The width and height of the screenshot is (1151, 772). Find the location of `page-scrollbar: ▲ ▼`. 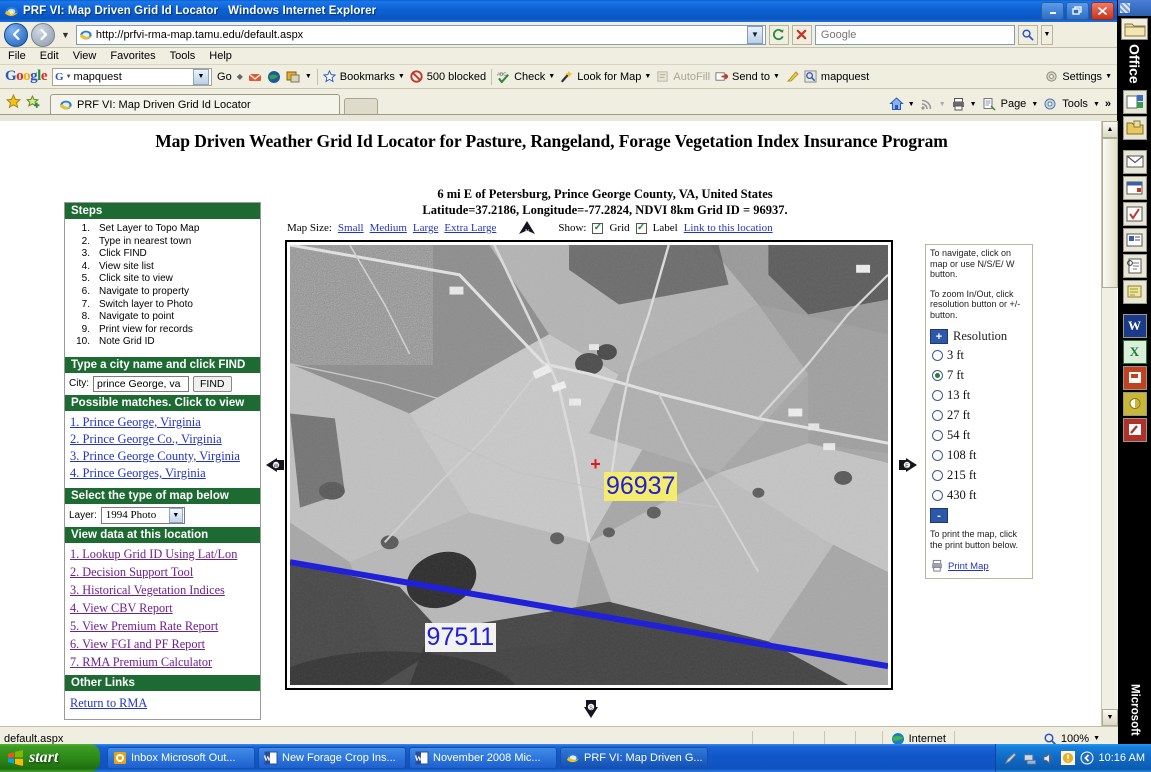

page-scrollbar: ▲ ▼ is located at coordinates (1109, 423).